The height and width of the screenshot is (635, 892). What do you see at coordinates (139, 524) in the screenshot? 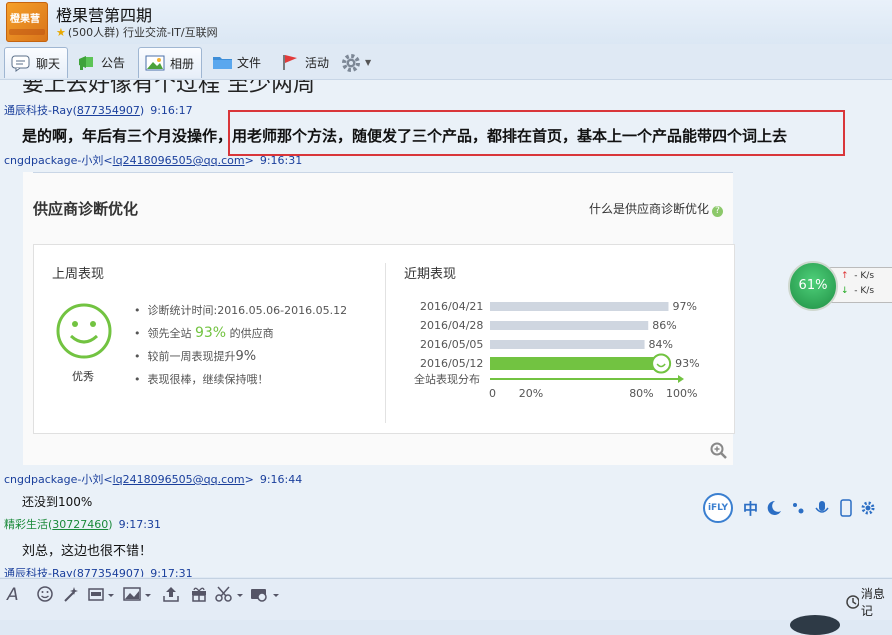
I see `message-time: 9:17:31` at bounding box center [139, 524].